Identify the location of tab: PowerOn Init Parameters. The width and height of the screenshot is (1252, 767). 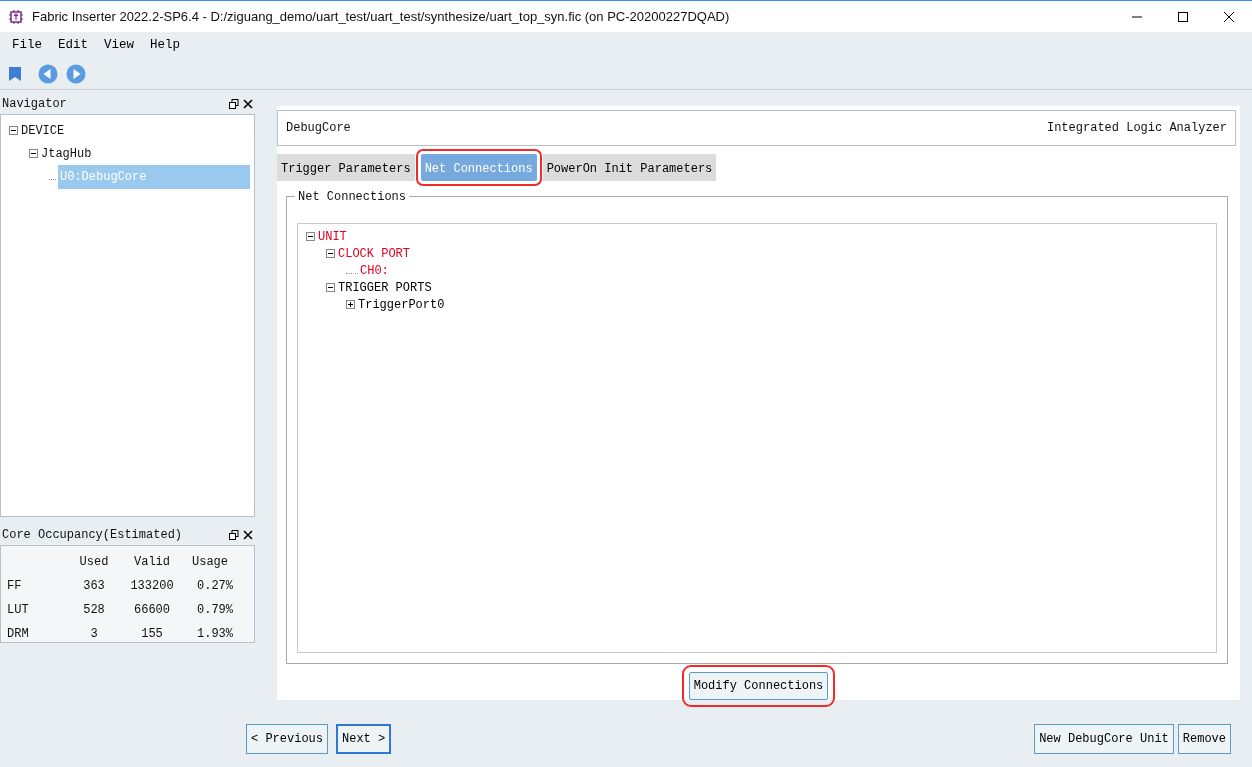
(629, 167).